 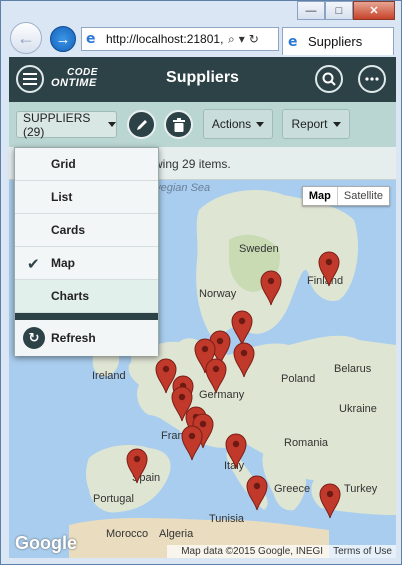 What do you see at coordinates (68, 230) in the screenshot?
I see `menu-item-label: Cards` at bounding box center [68, 230].